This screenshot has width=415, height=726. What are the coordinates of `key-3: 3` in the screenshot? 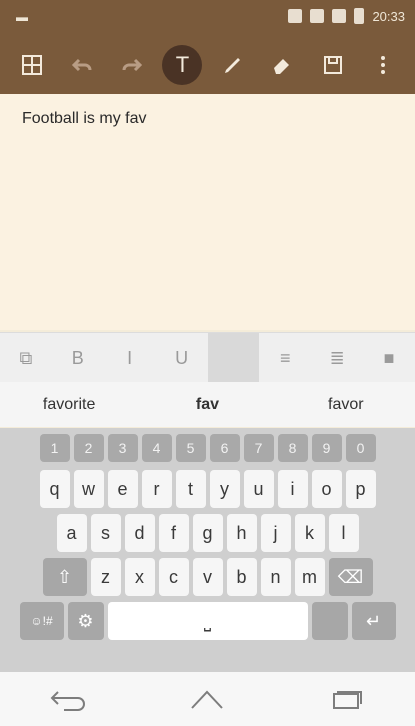 It's located at (122, 448).